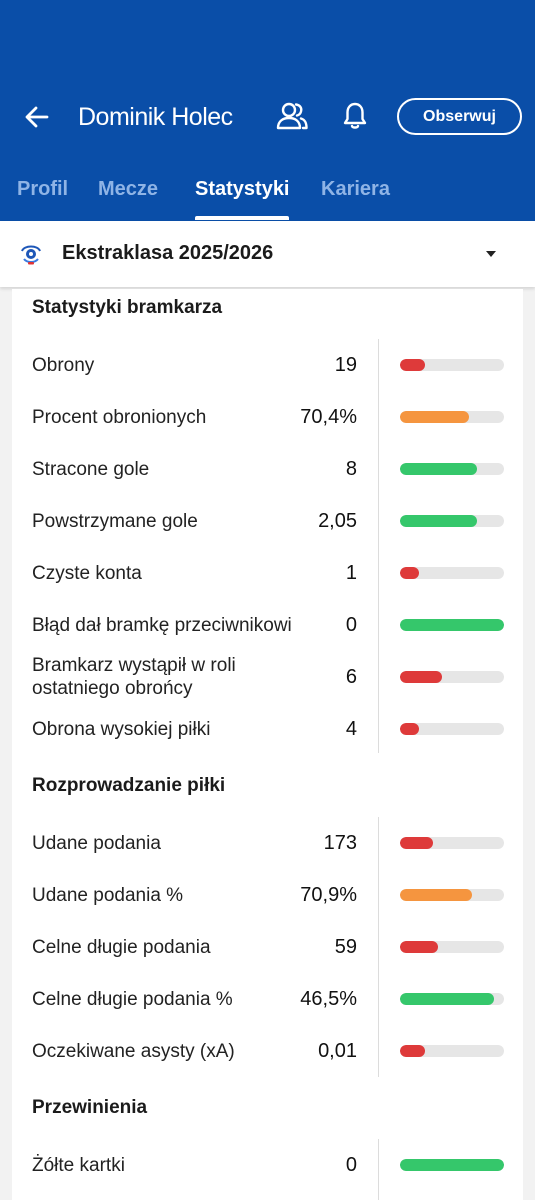 The image size is (535, 1200). Describe the element at coordinates (351, 468) in the screenshot. I see `stat-value: 8` at that location.